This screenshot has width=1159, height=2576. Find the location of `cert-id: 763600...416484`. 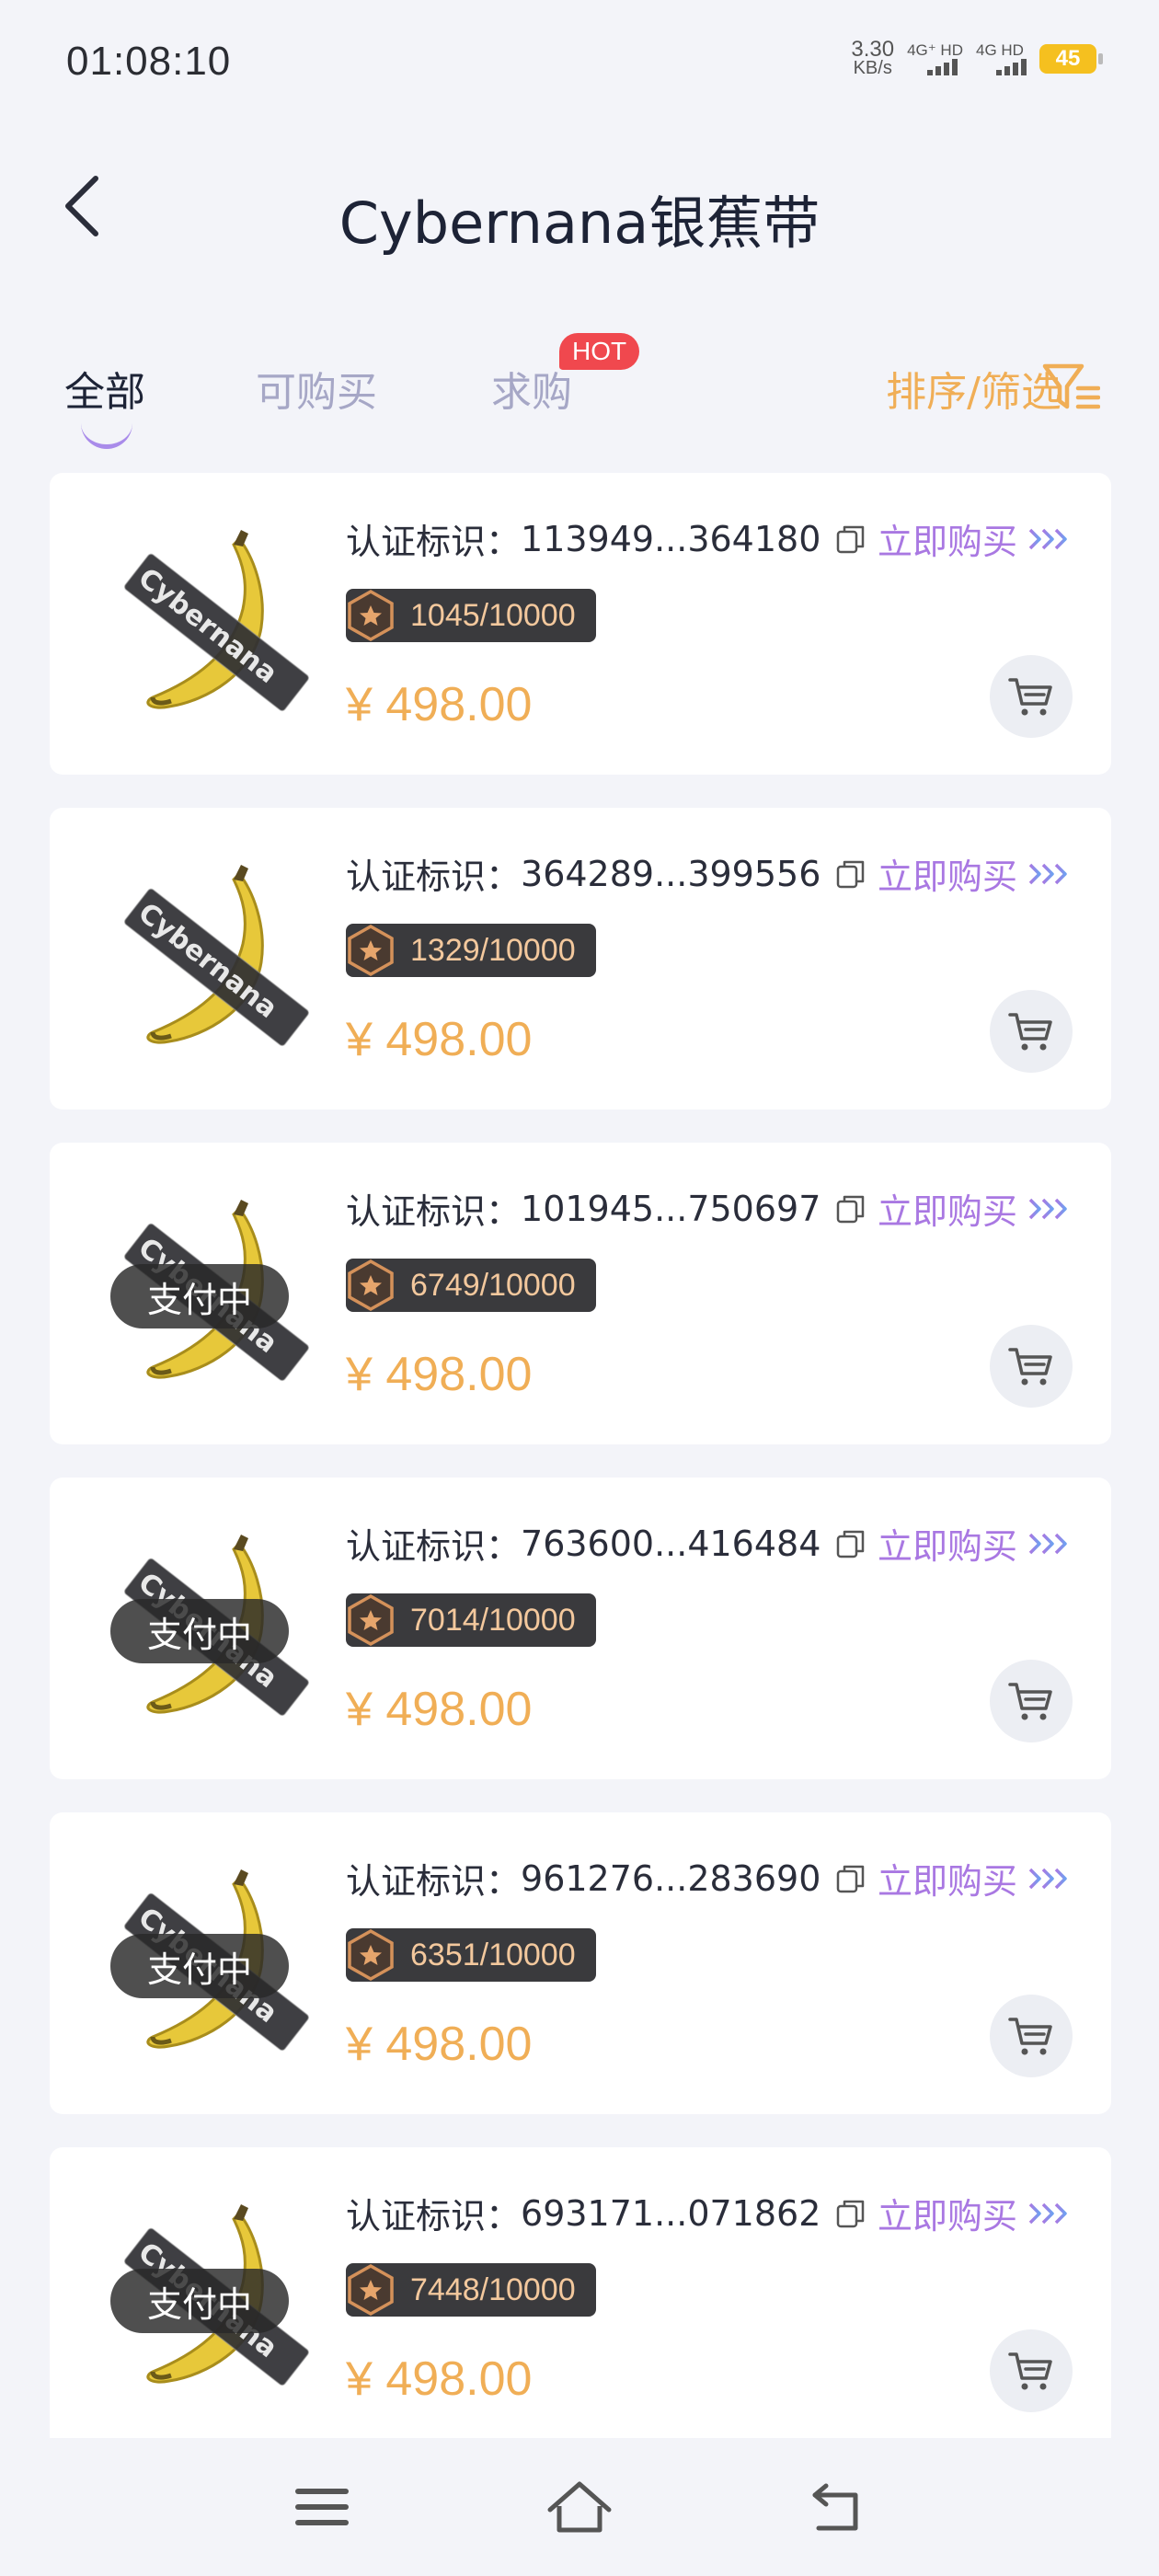

cert-id: 763600...416484 is located at coordinates (671, 1543).